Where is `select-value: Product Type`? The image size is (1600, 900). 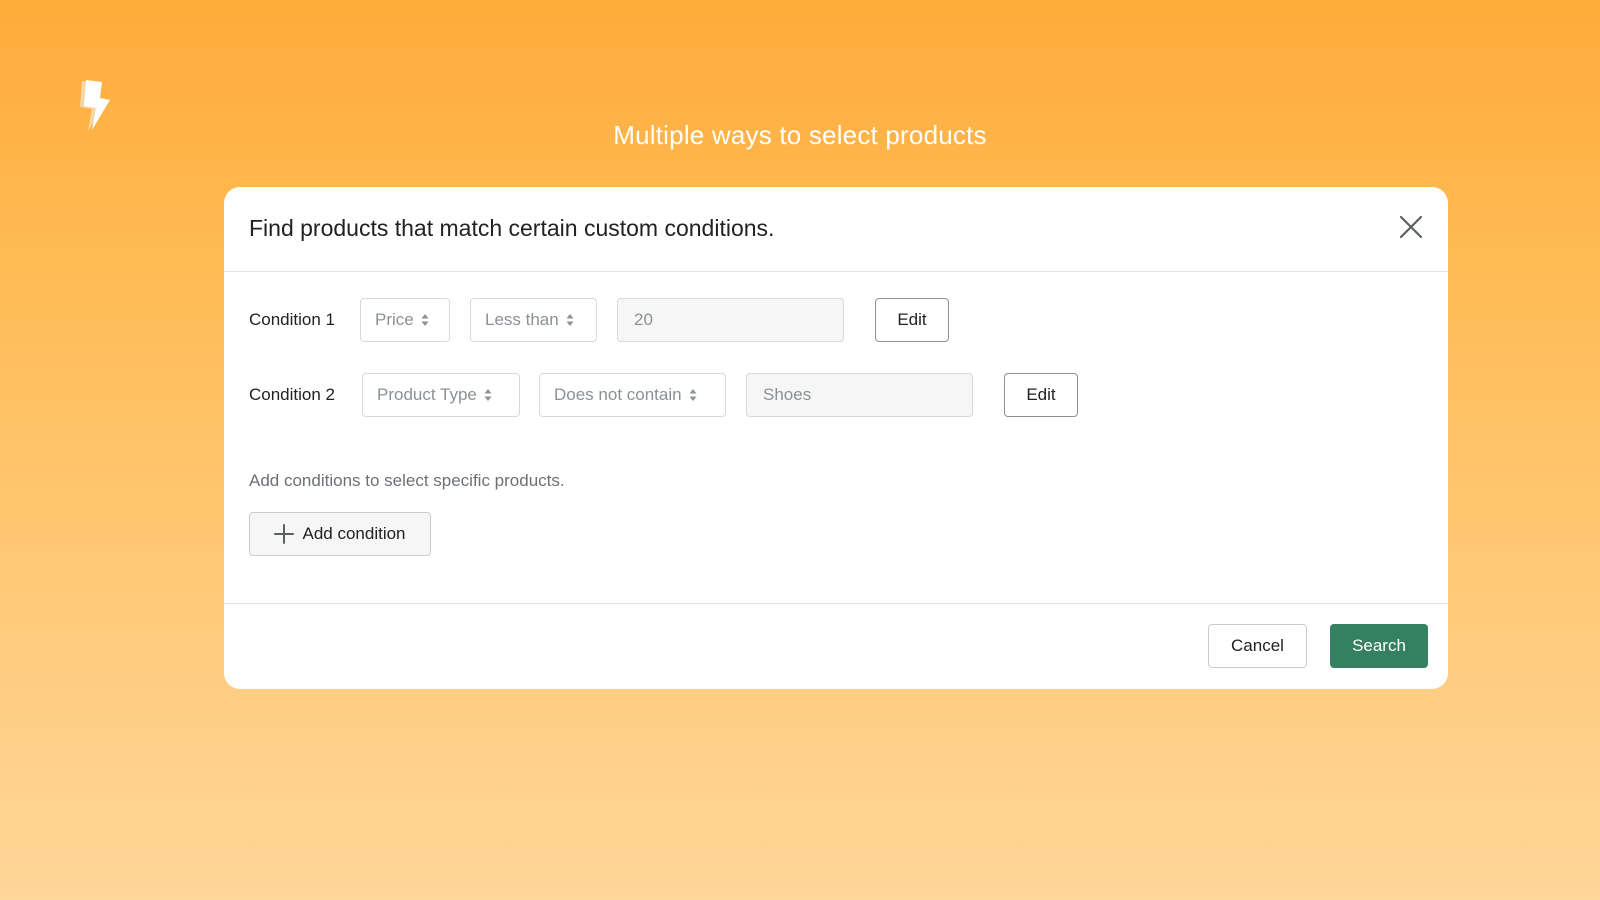 select-value: Product Type is located at coordinates (427, 394).